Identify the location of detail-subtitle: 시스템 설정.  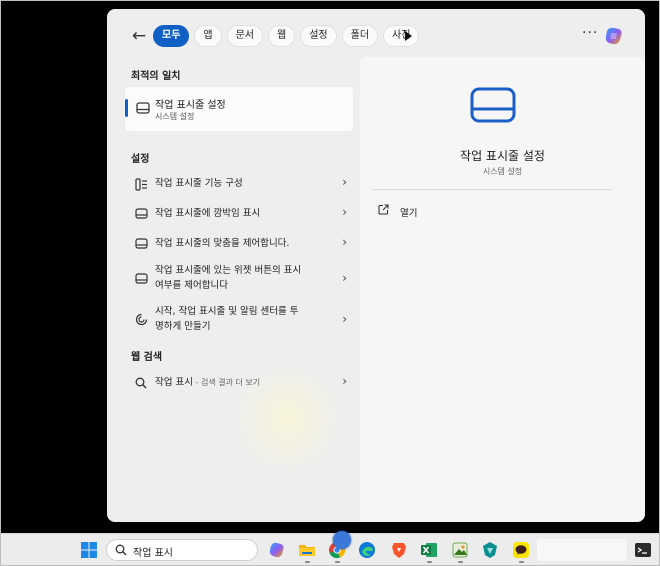
(502, 171).